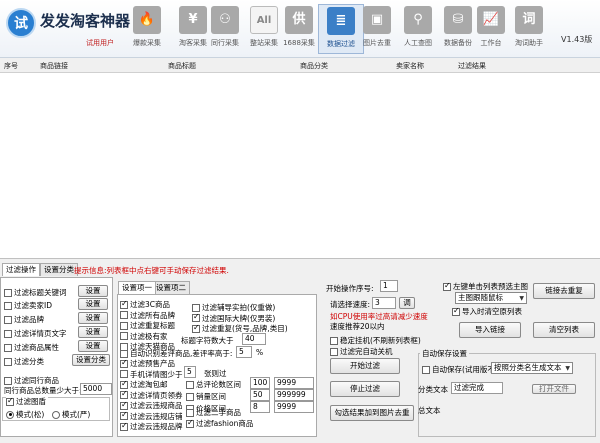 The height and width of the screenshot is (443, 600). Describe the element at coordinates (294, 383) in the screenshot. I see `range-max-input-0: 9999` at that location.